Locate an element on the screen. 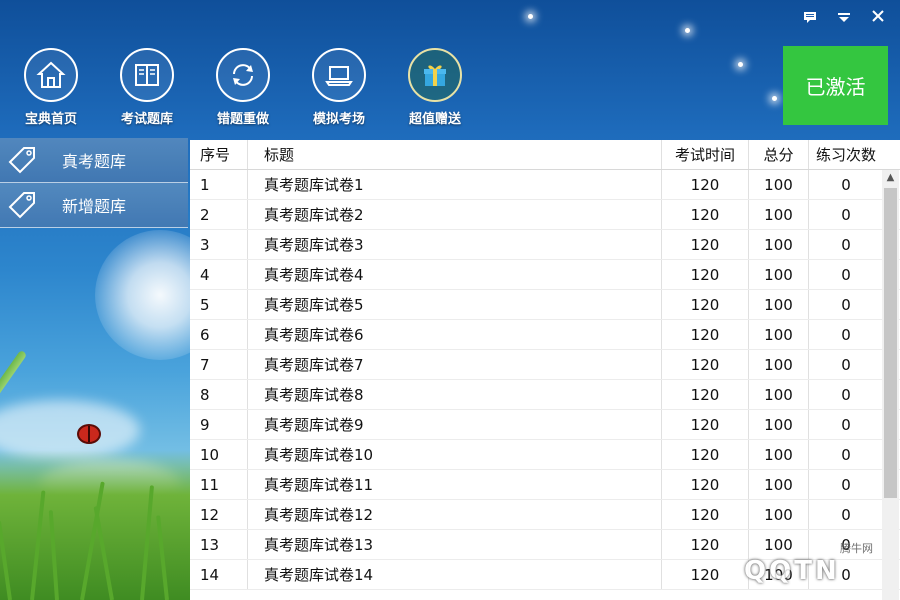 This screenshot has height=600, width=900. activated-button: 已激活 is located at coordinates (835, 85).